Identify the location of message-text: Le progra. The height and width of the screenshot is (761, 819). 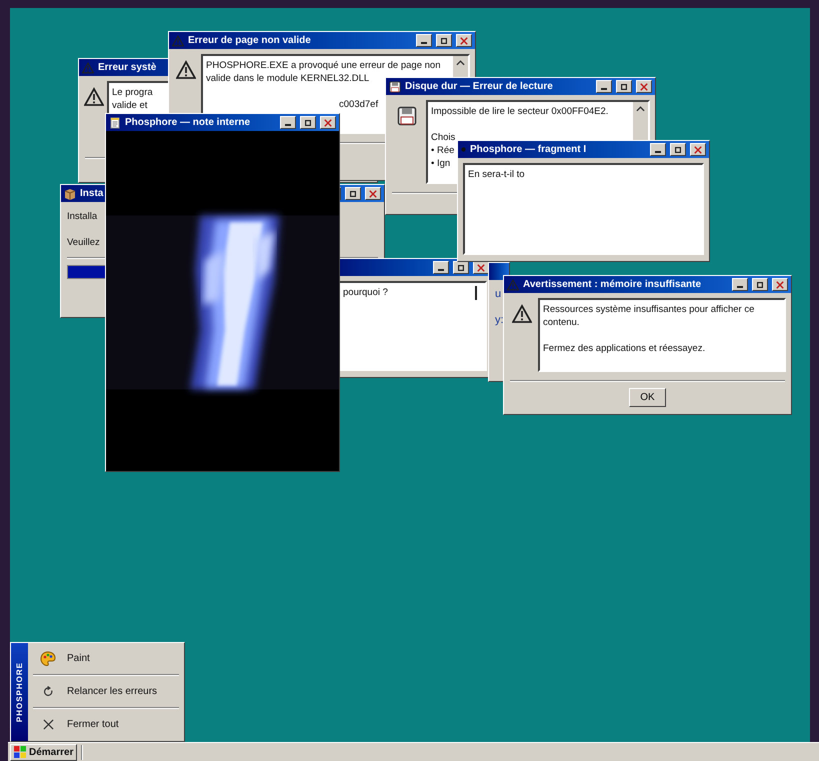
(132, 92).